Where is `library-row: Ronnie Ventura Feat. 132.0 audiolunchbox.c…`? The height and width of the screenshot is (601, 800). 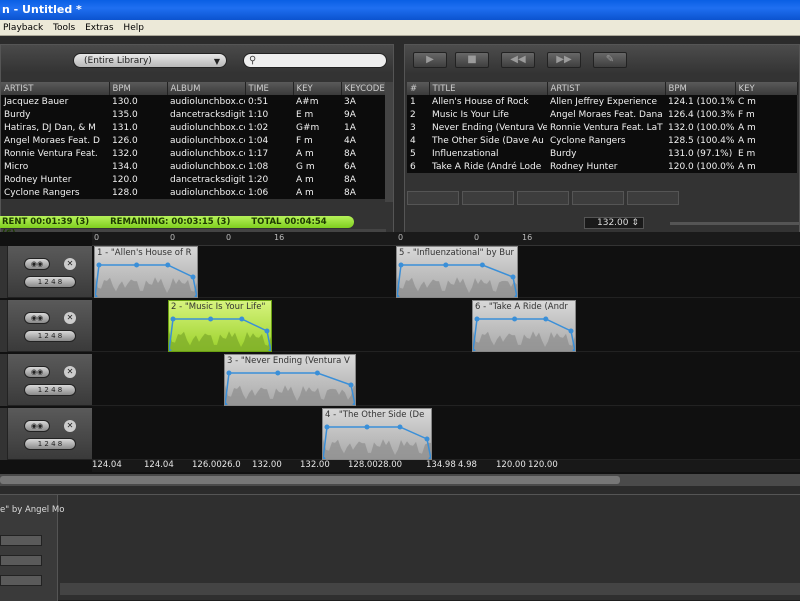 library-row: Ronnie Ventura Feat. 132.0 audiolunchbox.c… is located at coordinates (193, 153).